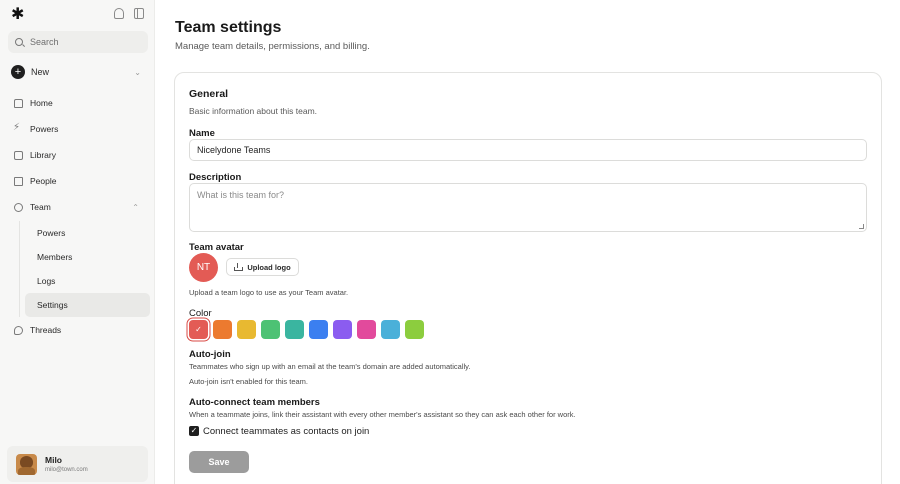  I want to click on team-subnav: Powers Members Logs Settings, so click(84, 269).